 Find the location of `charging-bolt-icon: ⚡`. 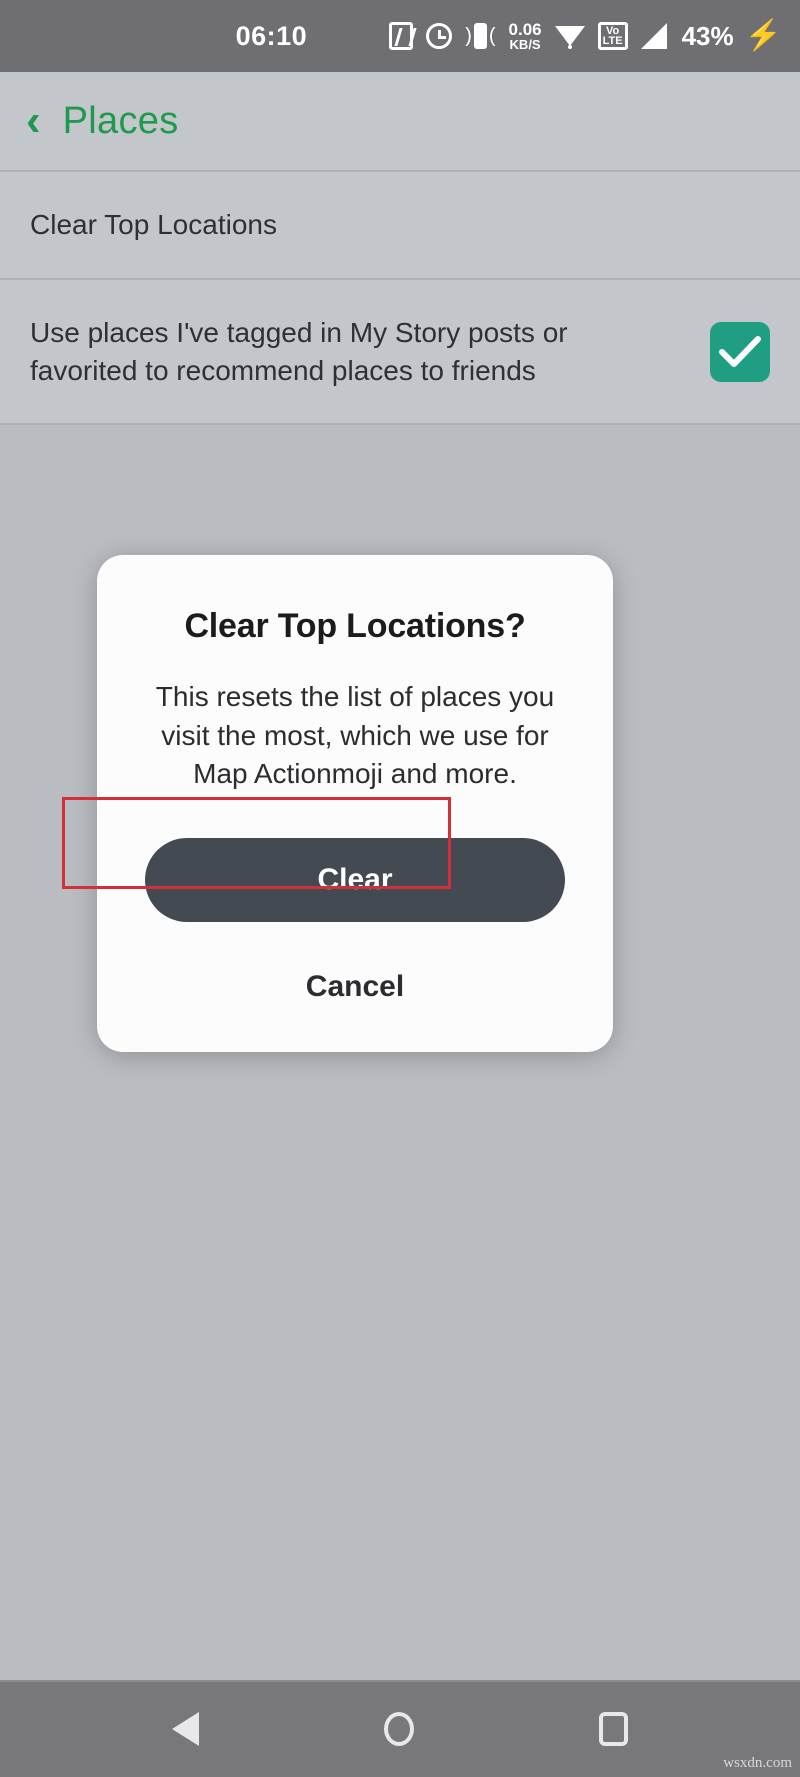

charging-bolt-icon: ⚡ is located at coordinates (763, 35).